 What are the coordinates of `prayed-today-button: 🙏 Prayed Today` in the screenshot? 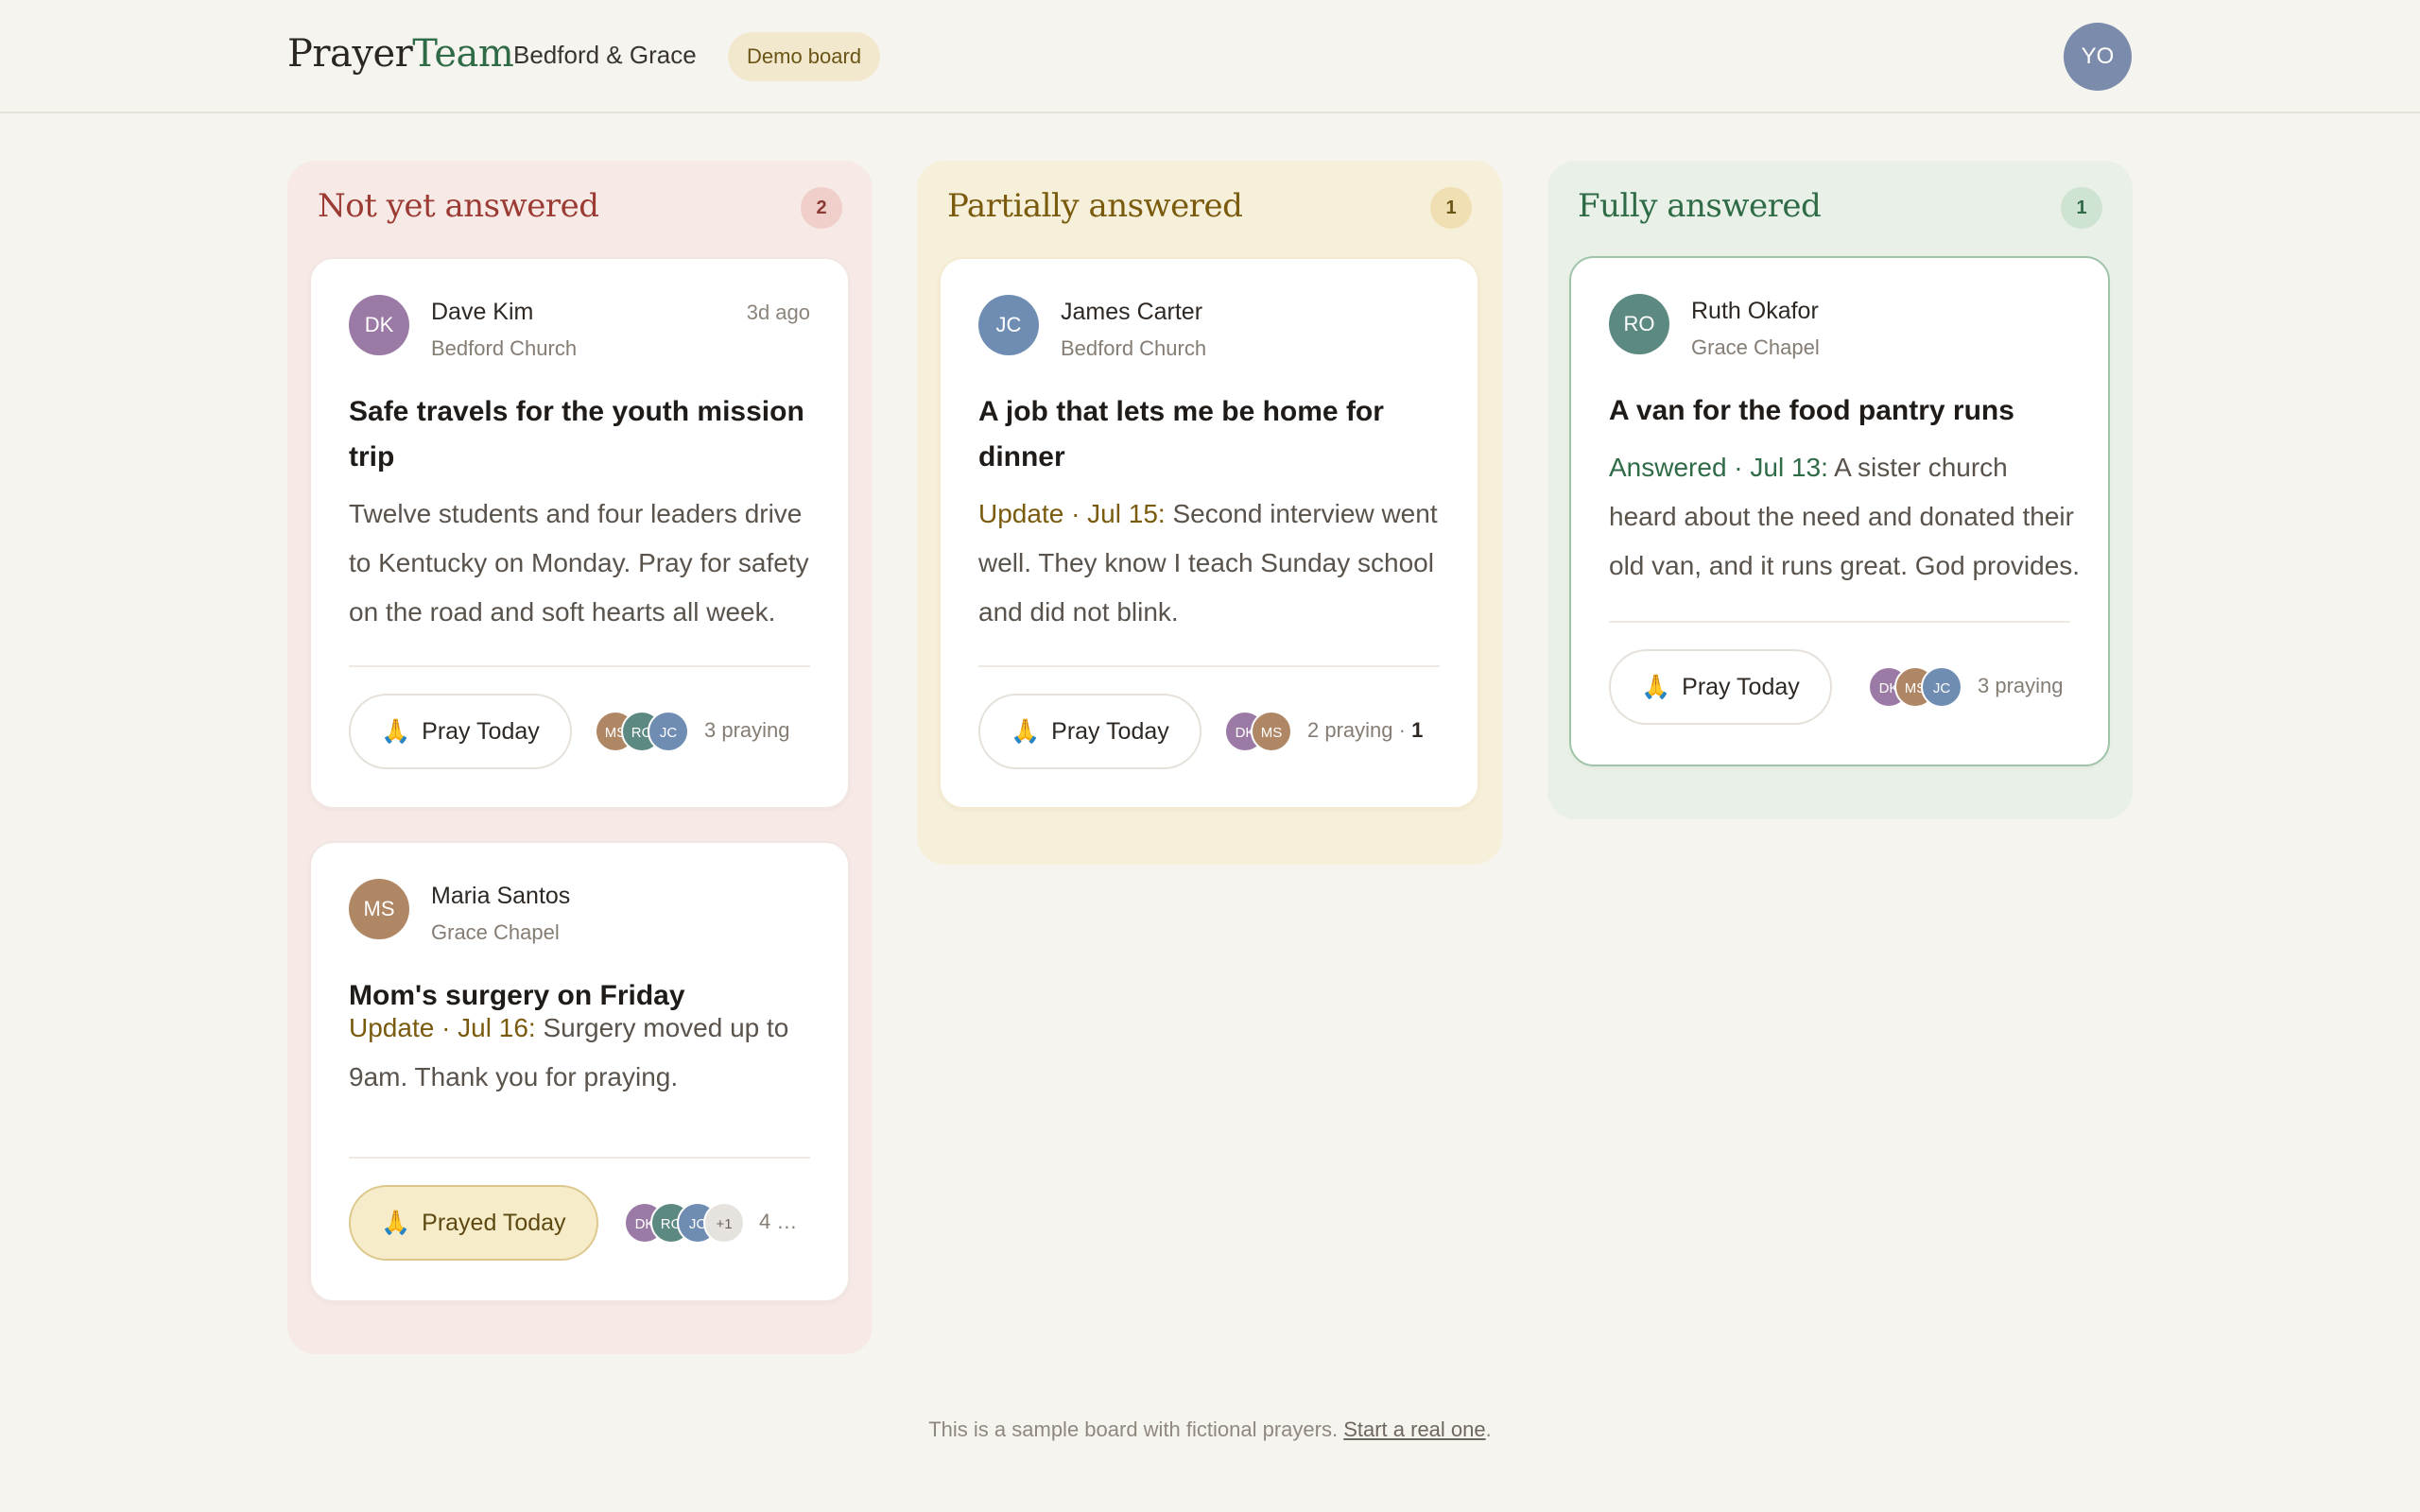 It's located at (473, 1223).